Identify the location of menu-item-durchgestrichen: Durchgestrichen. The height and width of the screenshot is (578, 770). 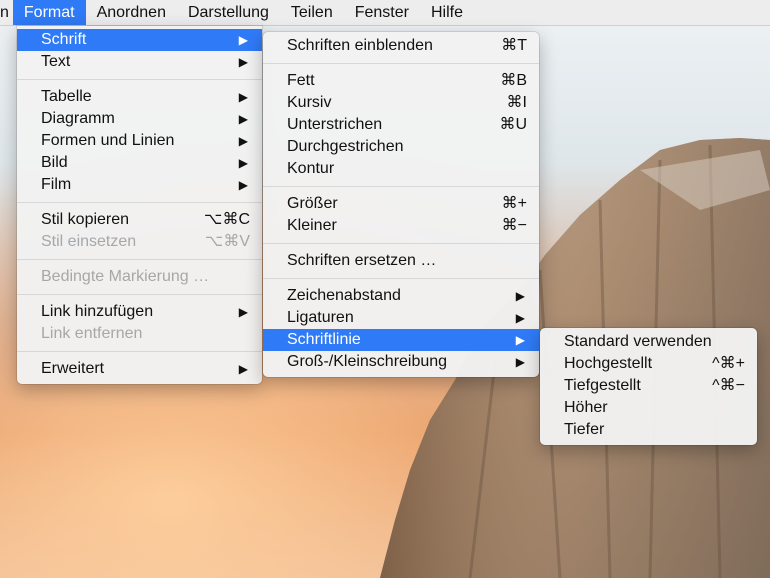
(401, 147).